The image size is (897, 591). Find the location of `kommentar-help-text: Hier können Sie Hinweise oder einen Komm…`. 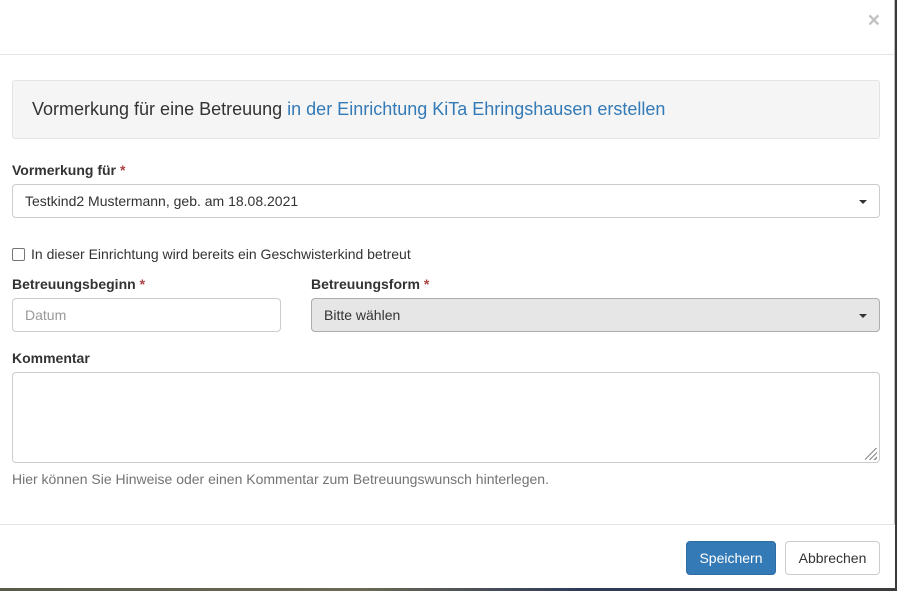

kommentar-help-text: Hier können Sie Hinweise oder einen Komm… is located at coordinates (280, 479).